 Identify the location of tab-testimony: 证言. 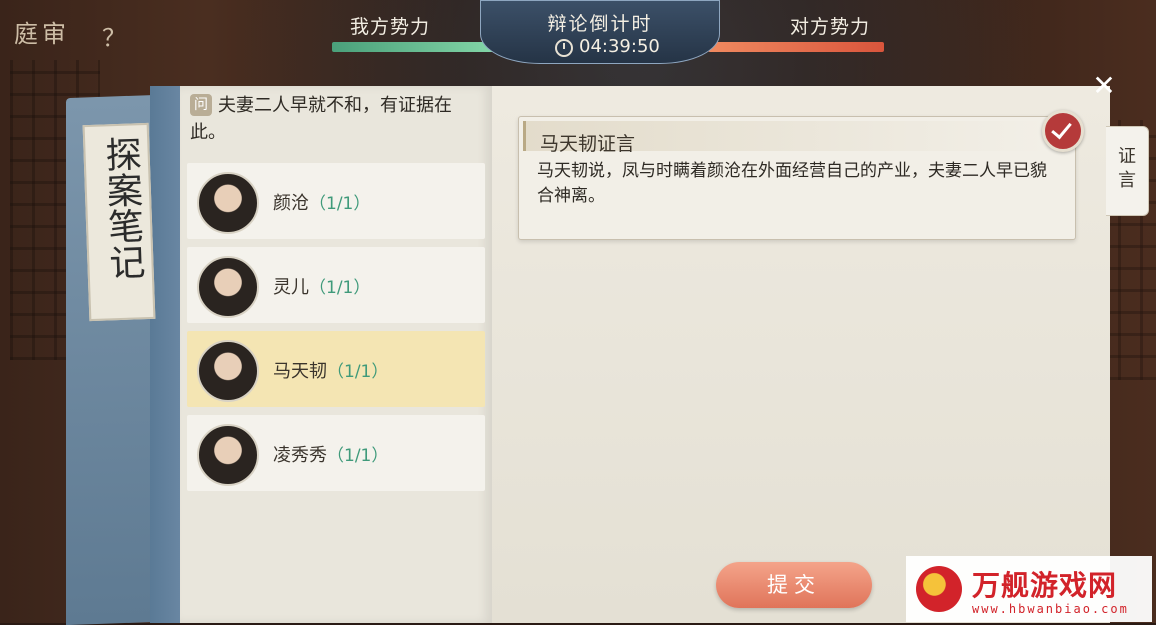
(1127, 171).